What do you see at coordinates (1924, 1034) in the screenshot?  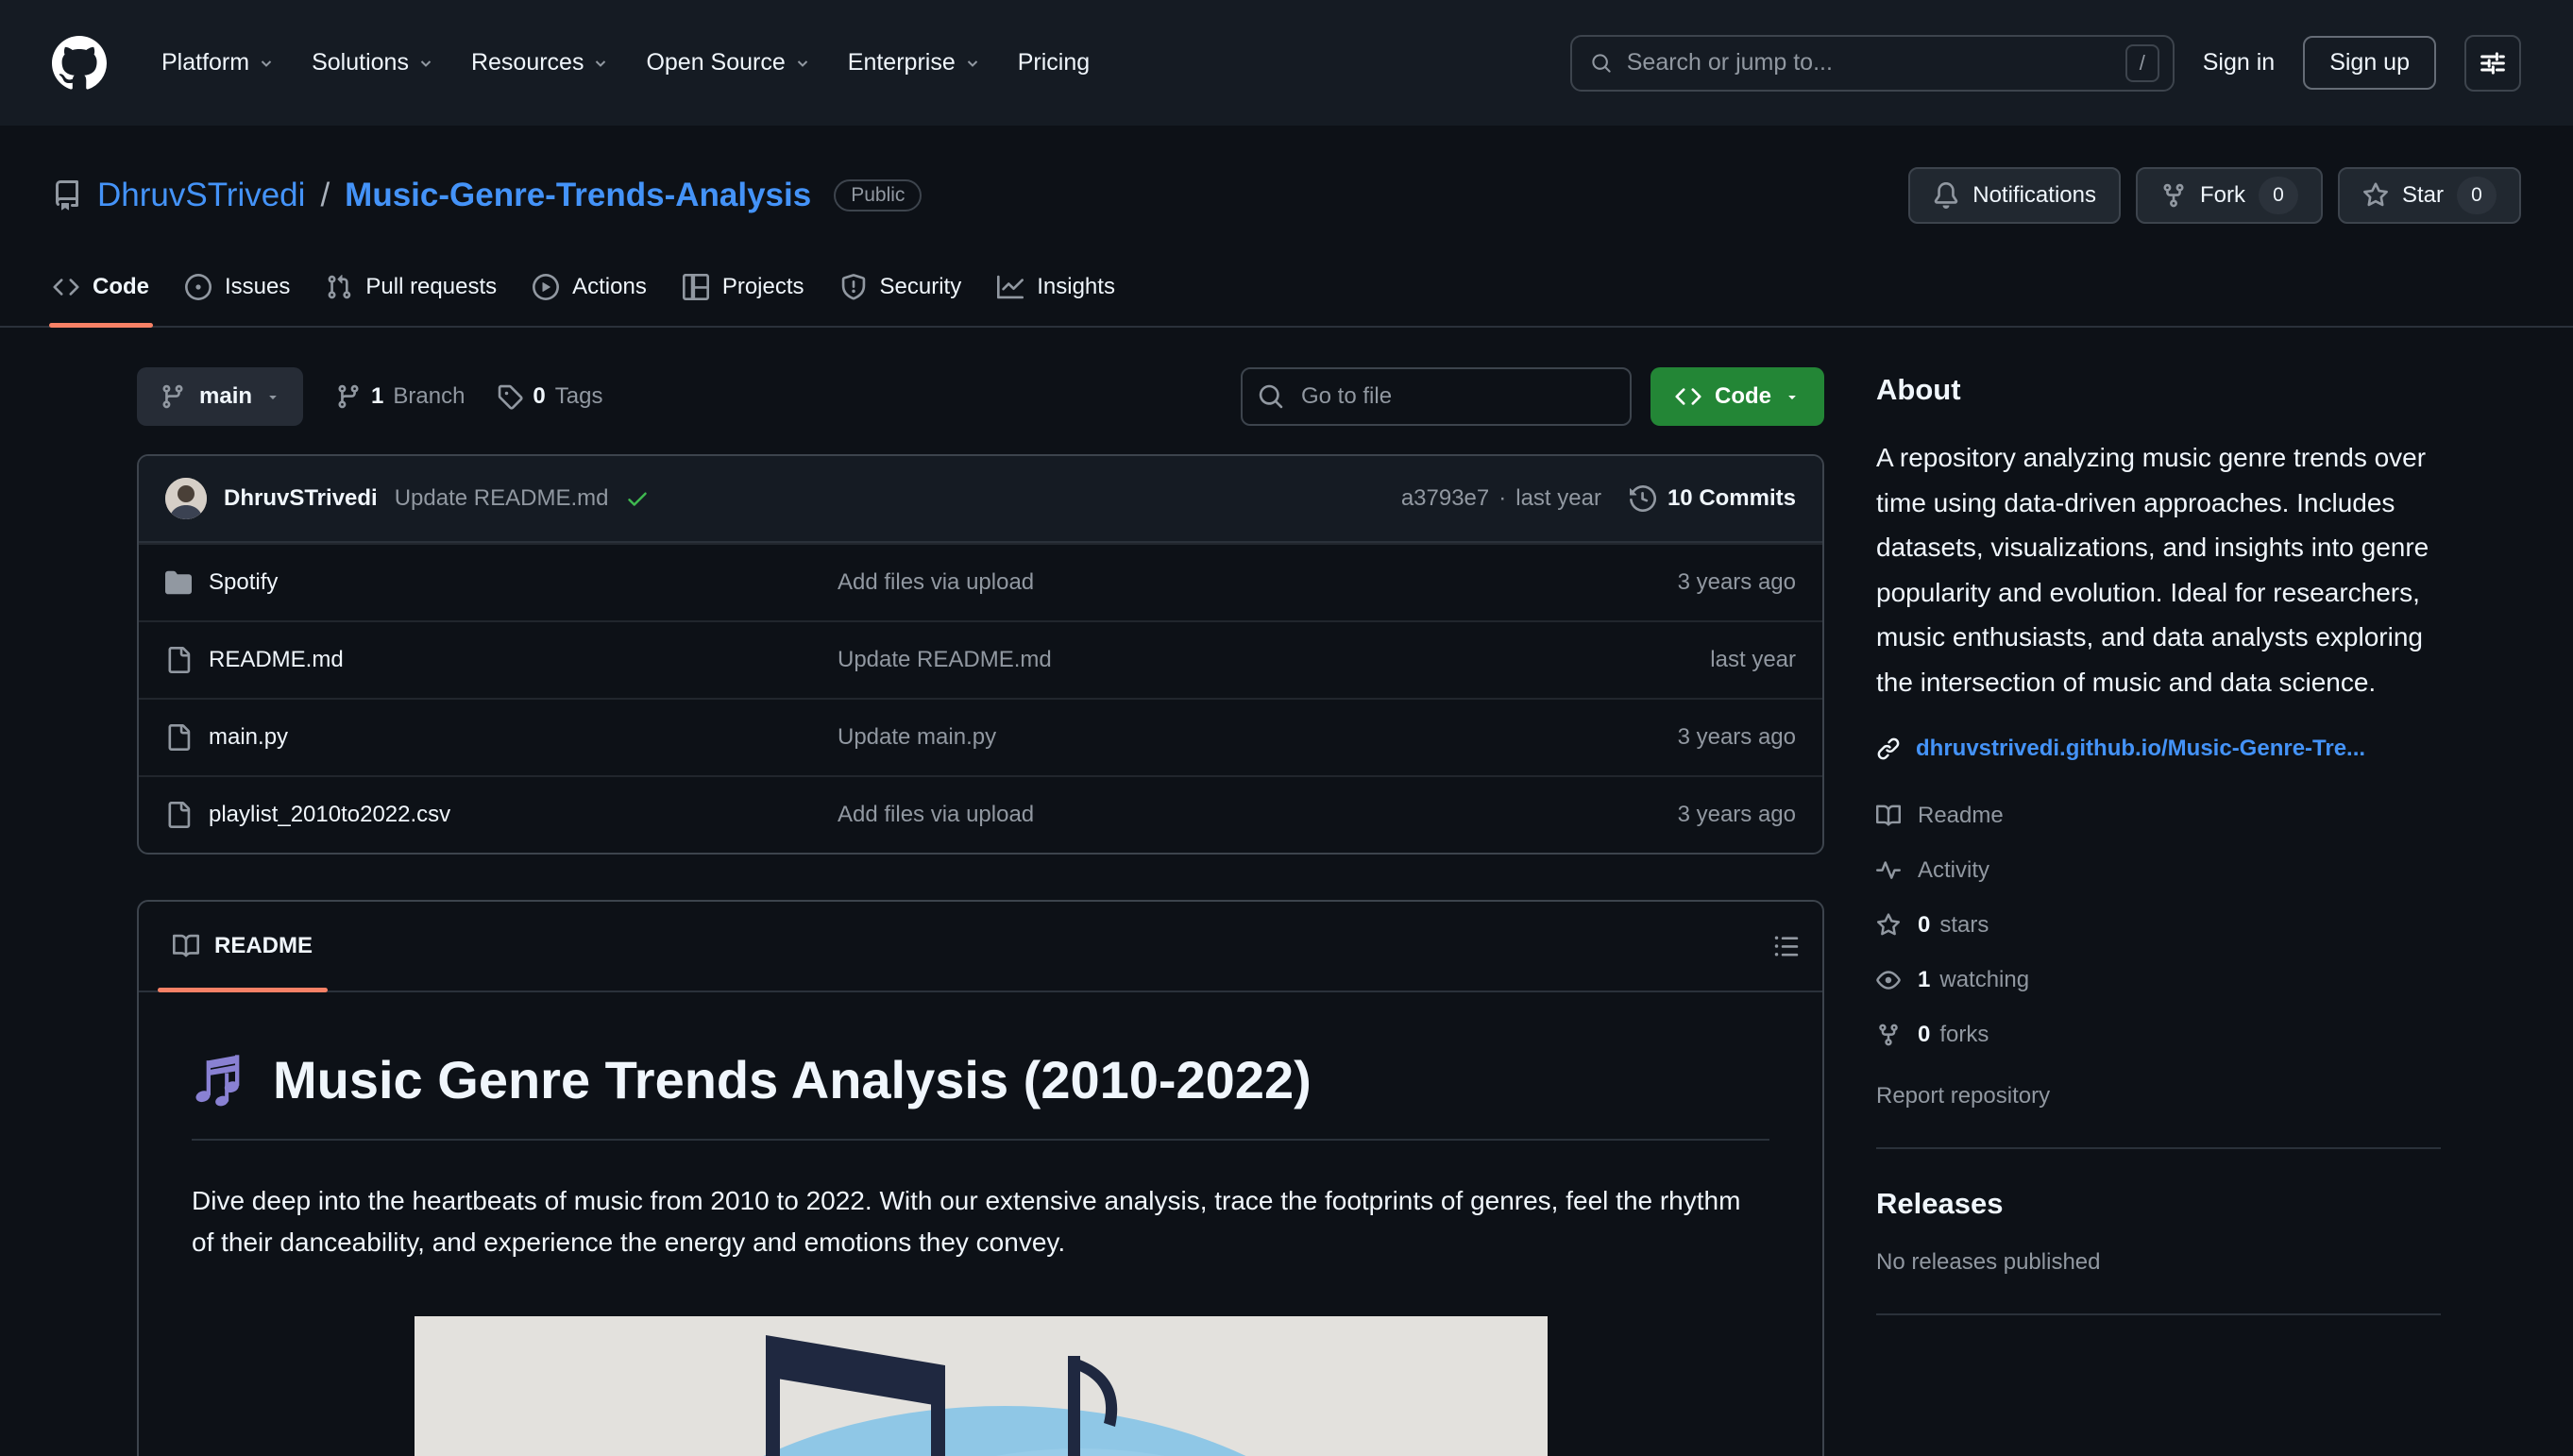 I see `forks-count: 0` at bounding box center [1924, 1034].